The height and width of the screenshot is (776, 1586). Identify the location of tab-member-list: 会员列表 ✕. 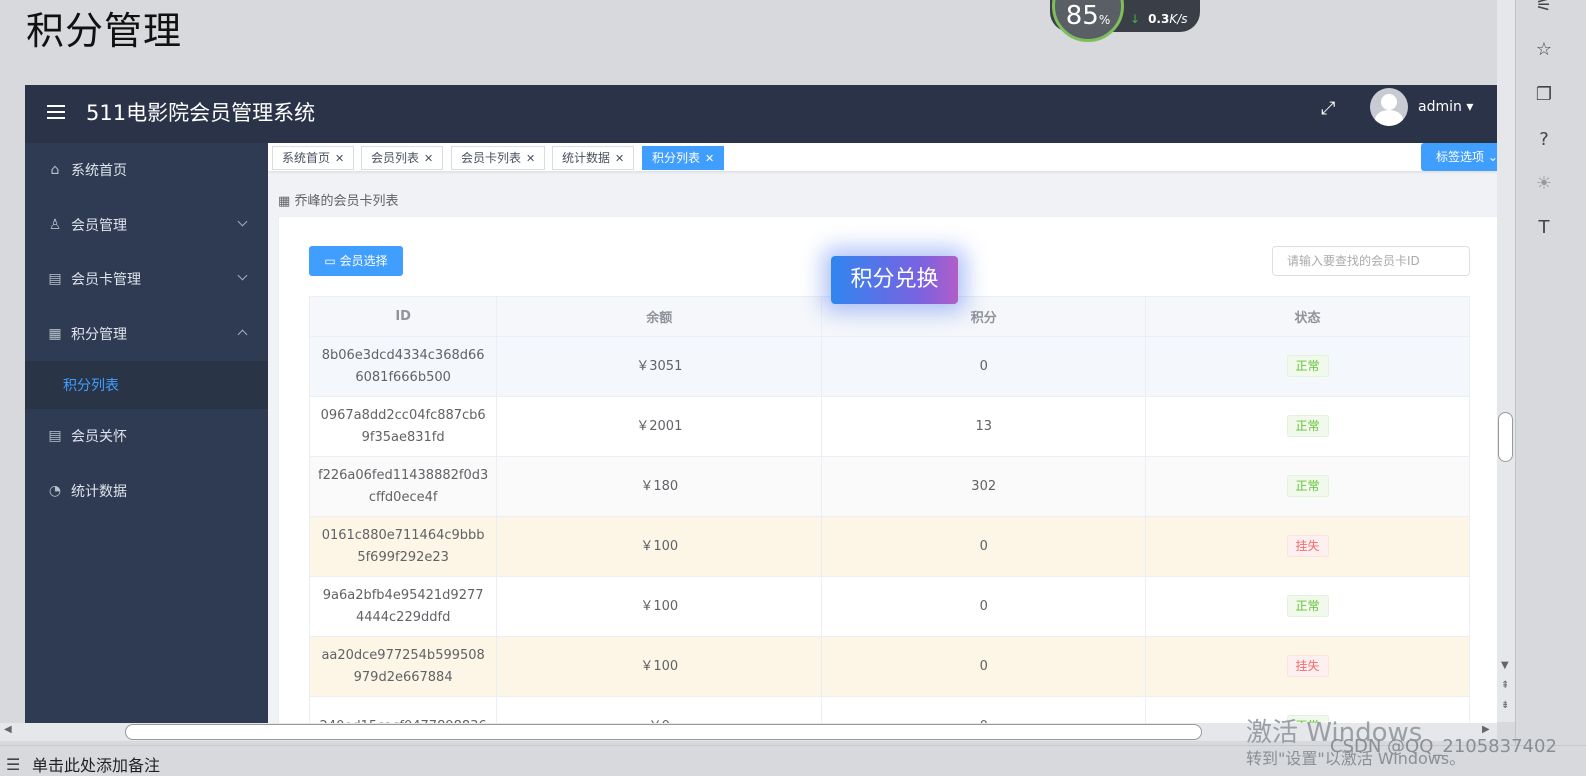
(402, 158).